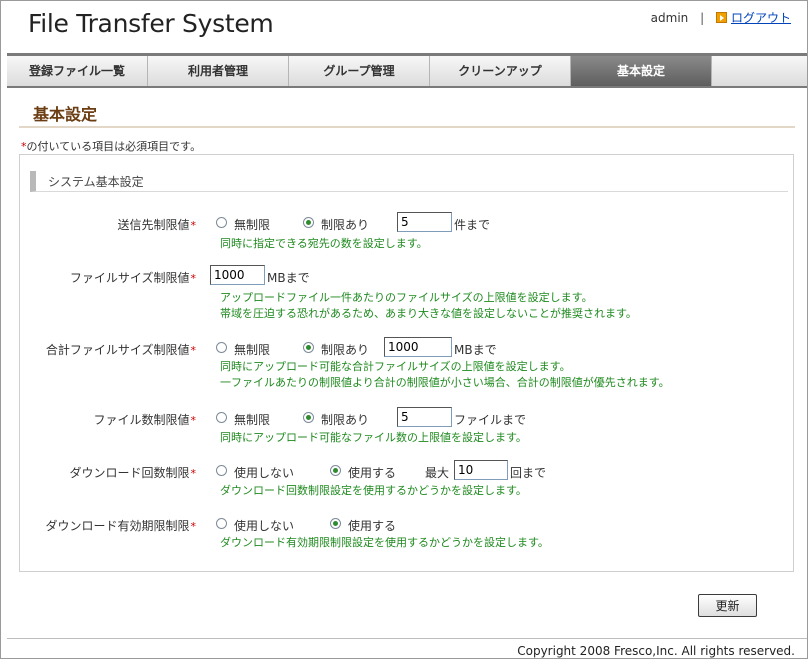  Describe the element at coordinates (475, 350) in the screenshot. I see `total-size-limit-unit: MBまで` at that location.